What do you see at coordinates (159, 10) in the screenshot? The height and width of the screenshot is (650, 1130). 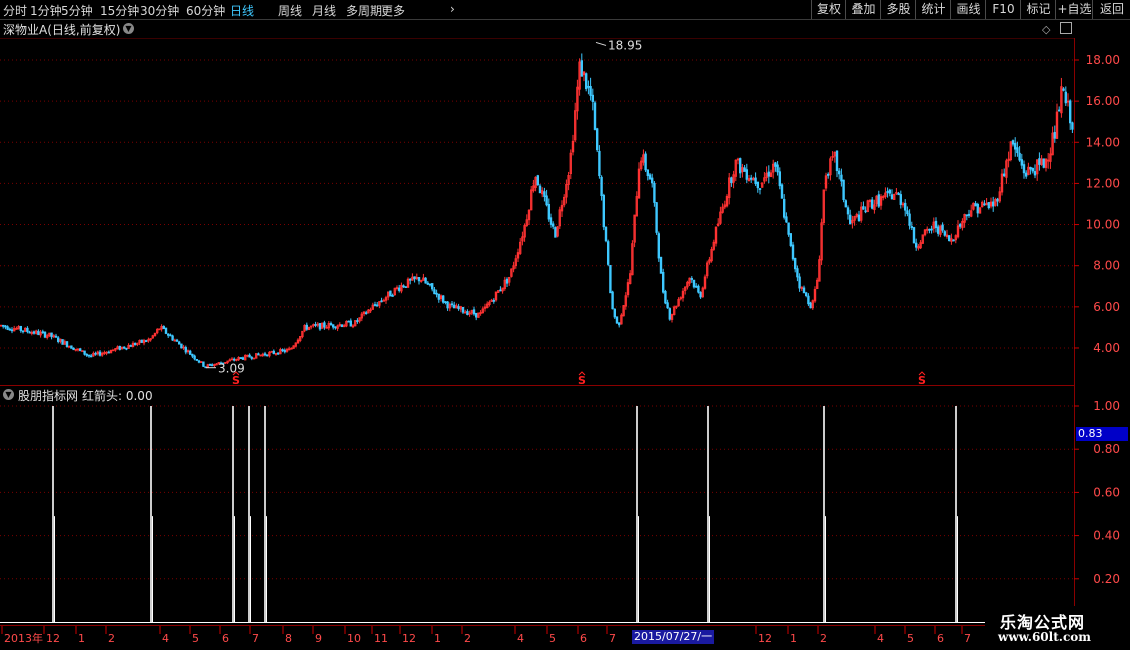 I see `period-4: 30分钟` at bounding box center [159, 10].